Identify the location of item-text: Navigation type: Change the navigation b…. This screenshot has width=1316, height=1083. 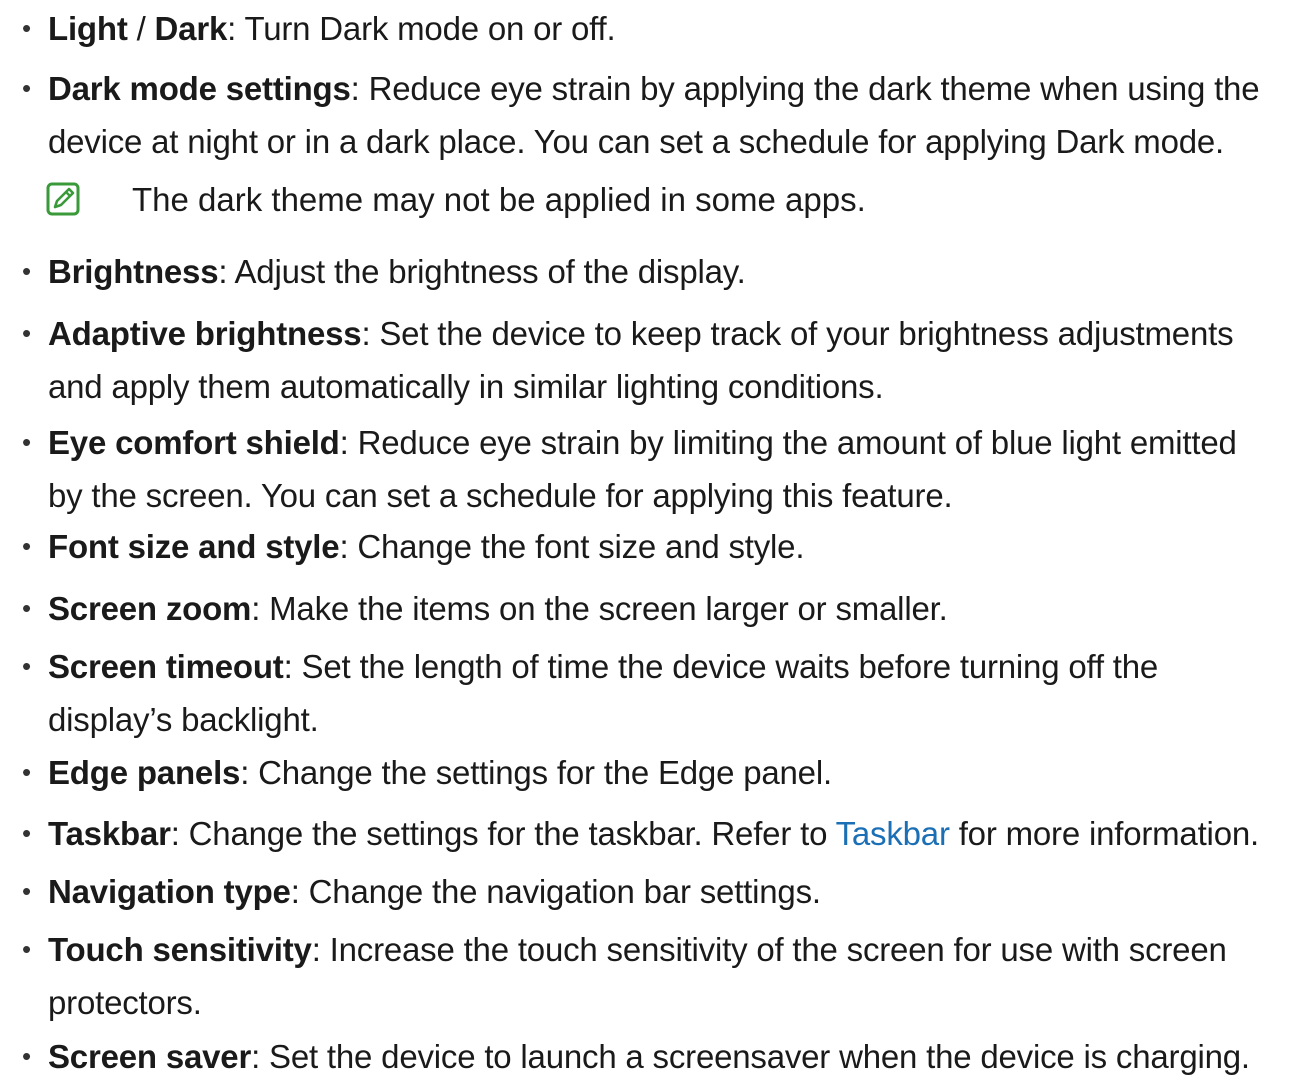
(682, 891).